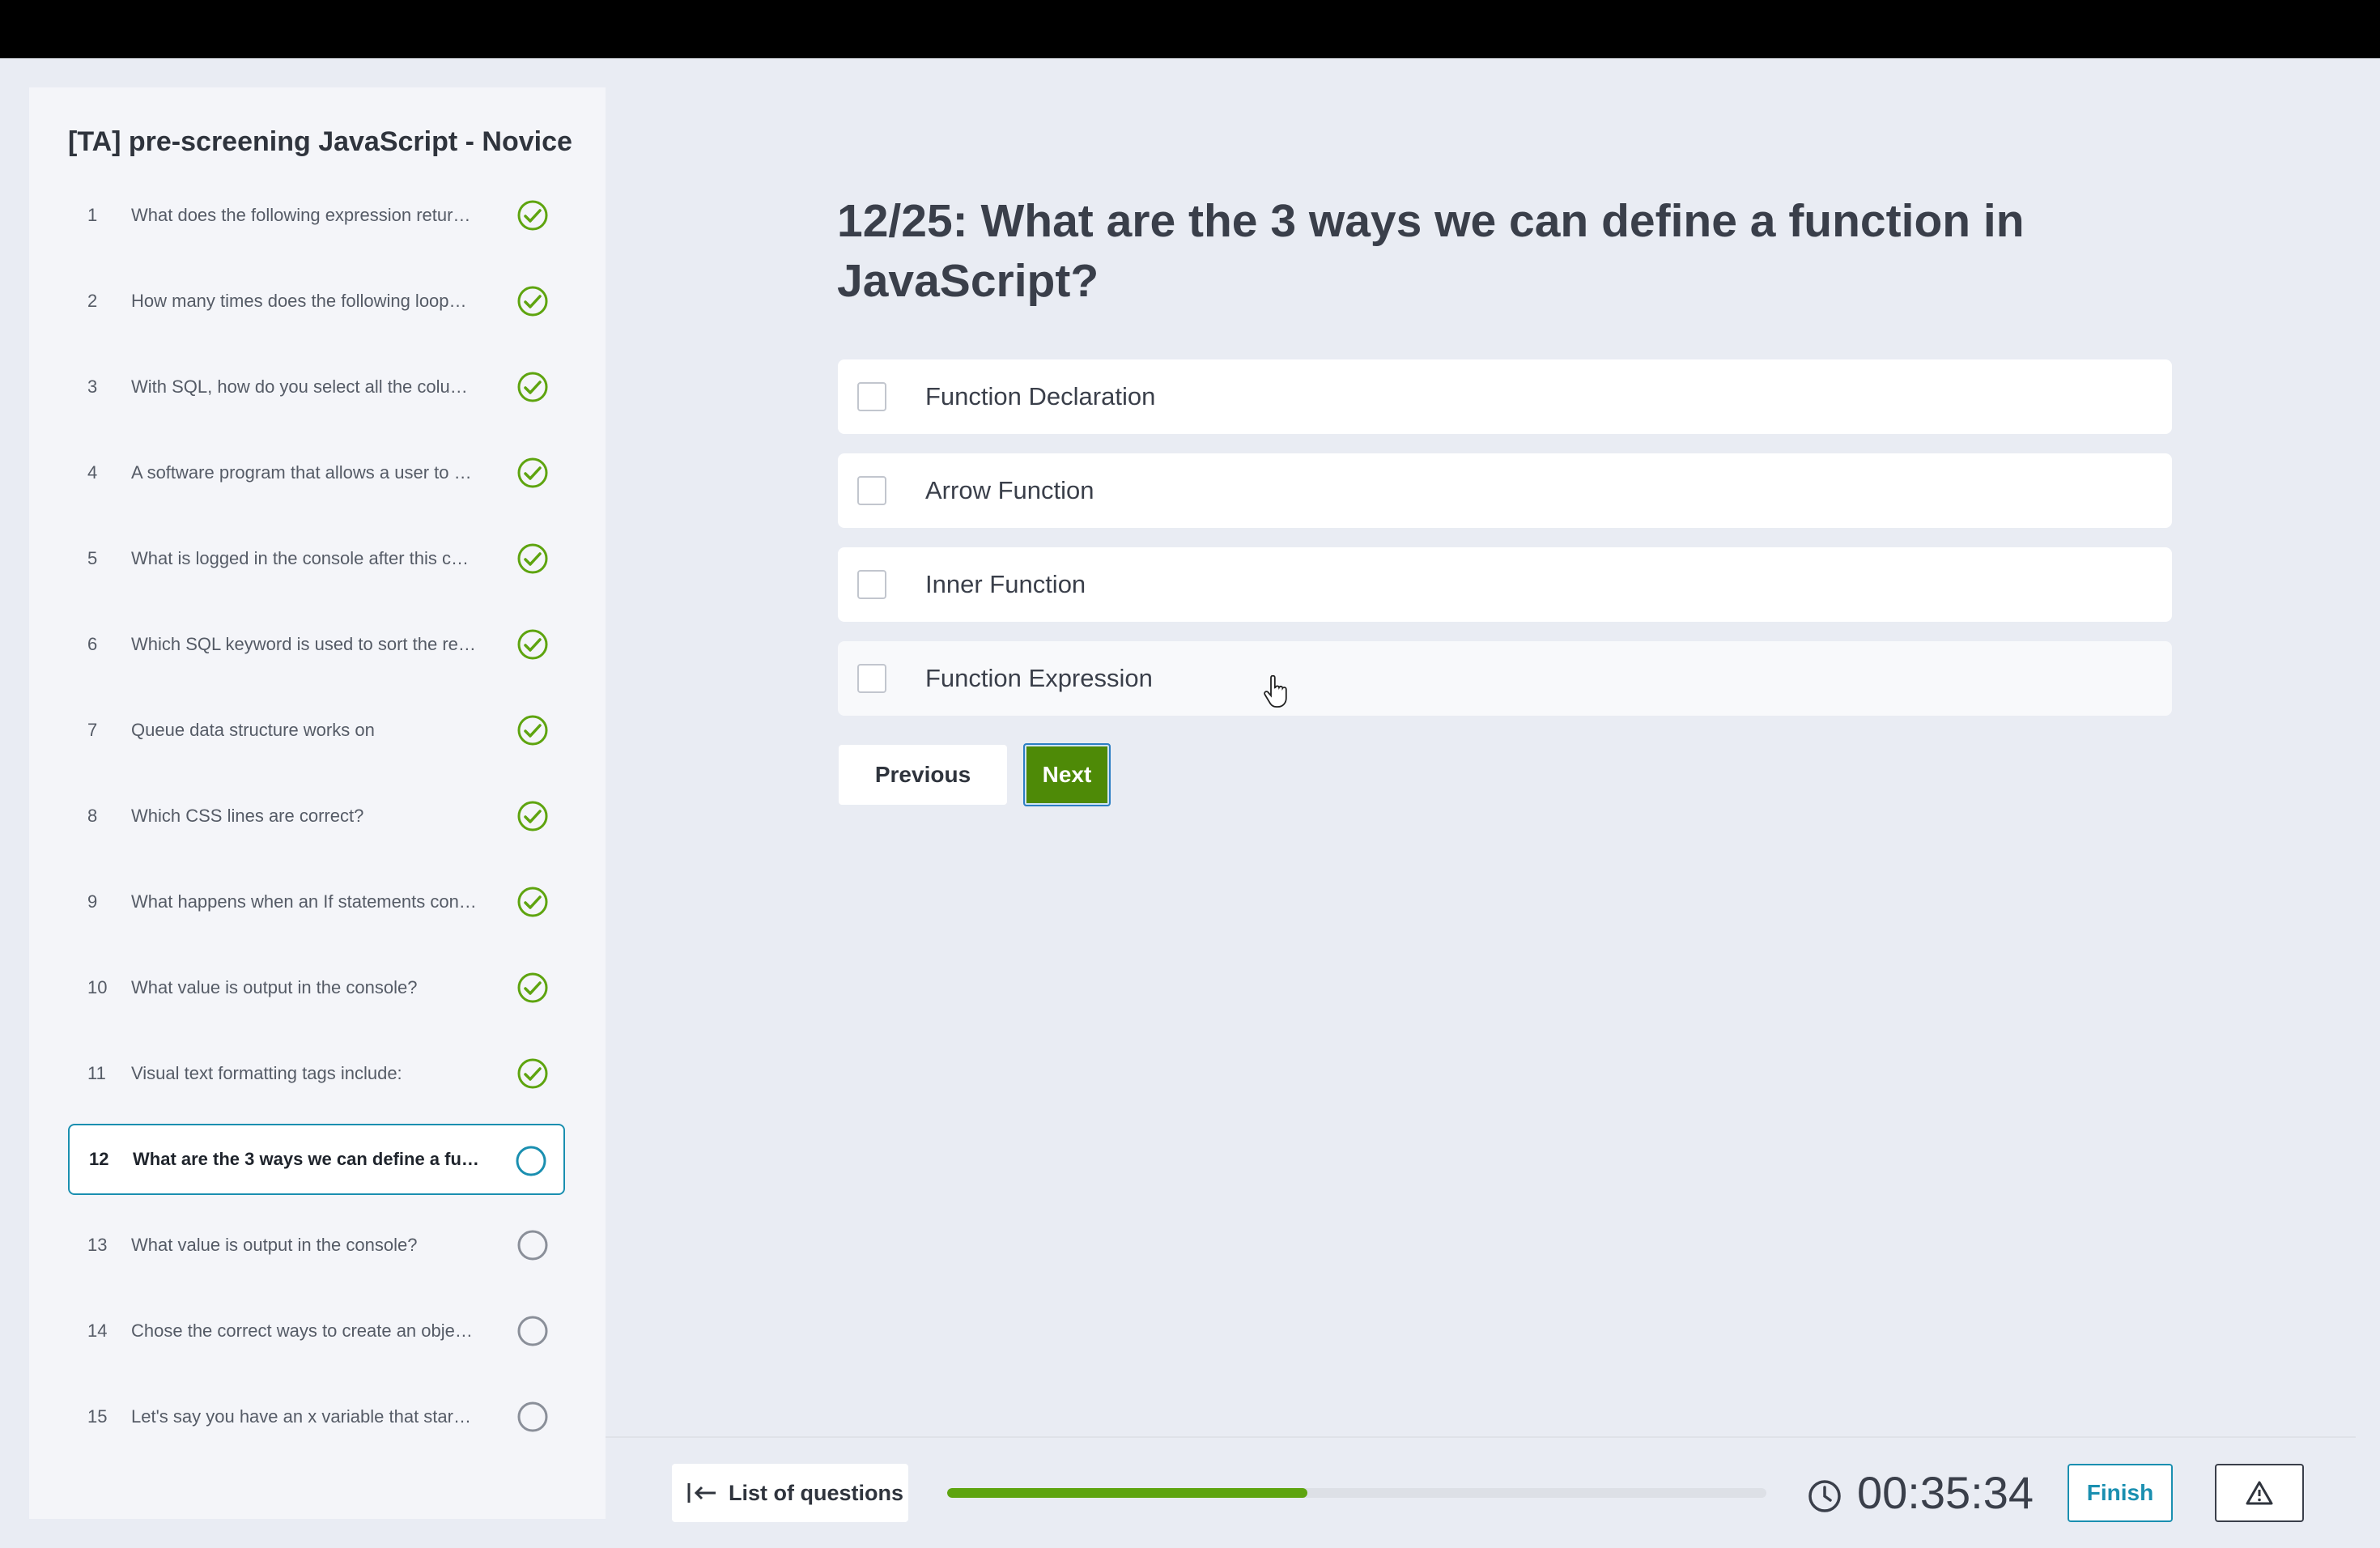 The width and height of the screenshot is (2380, 1548). Describe the element at coordinates (99, 1159) in the screenshot. I see `question-number: 12` at that location.